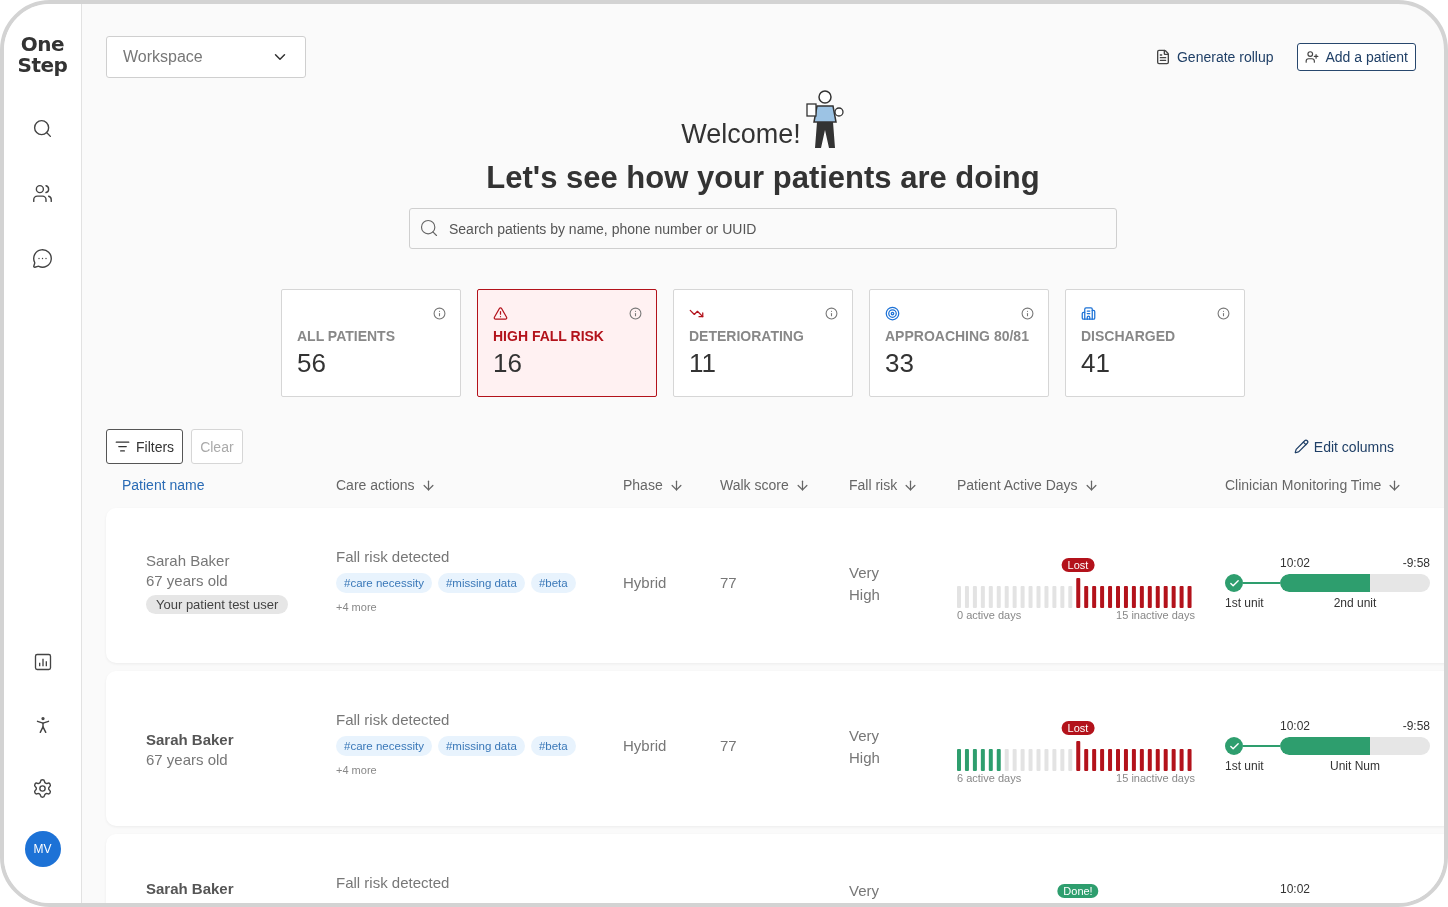 Image resolution: width=1448 pixels, height=907 pixels. What do you see at coordinates (1078, 891) in the screenshot?
I see `status-badge: Done!` at bounding box center [1078, 891].